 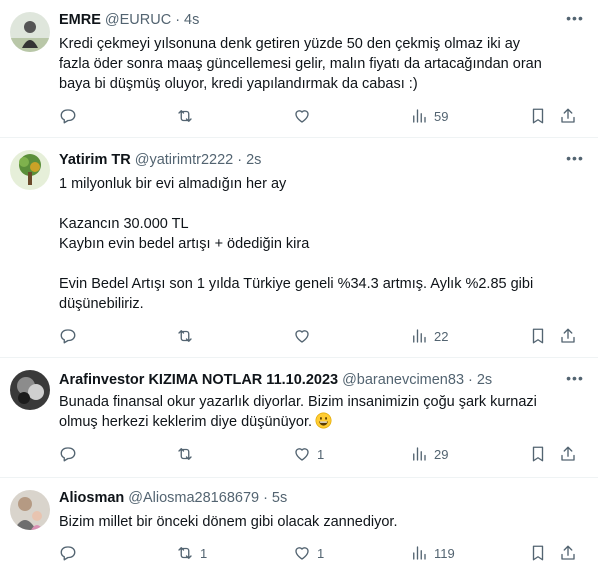 I want to click on user-handle: @Aliosma28168679, so click(x=193, y=498).